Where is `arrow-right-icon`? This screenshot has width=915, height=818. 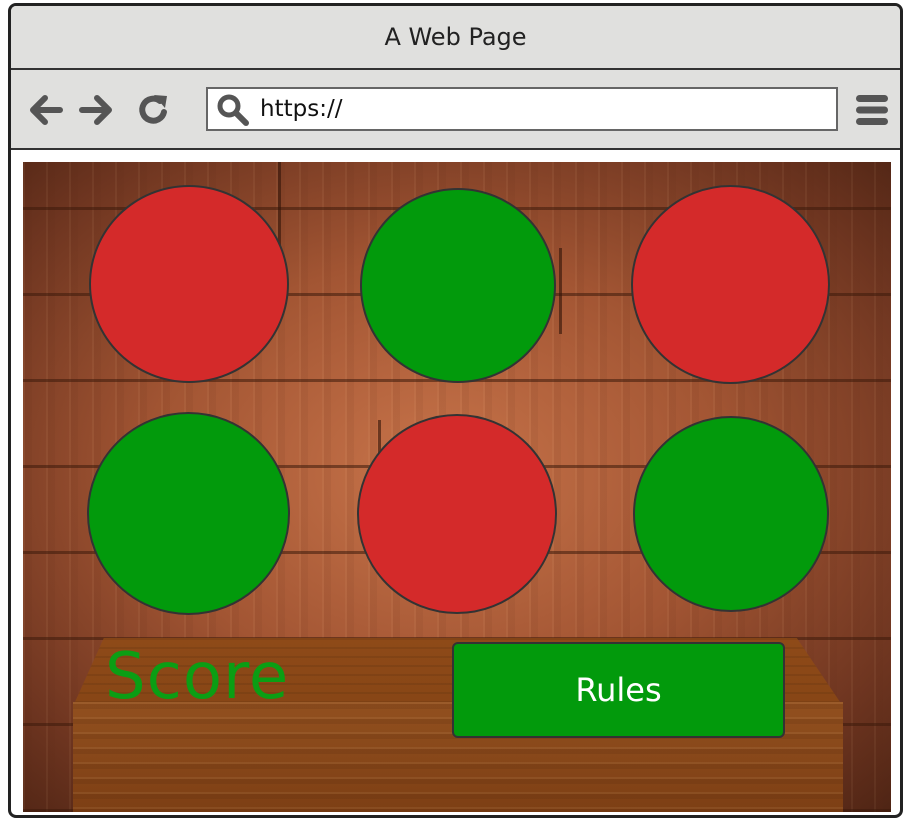 arrow-right-icon is located at coordinates (96, 110).